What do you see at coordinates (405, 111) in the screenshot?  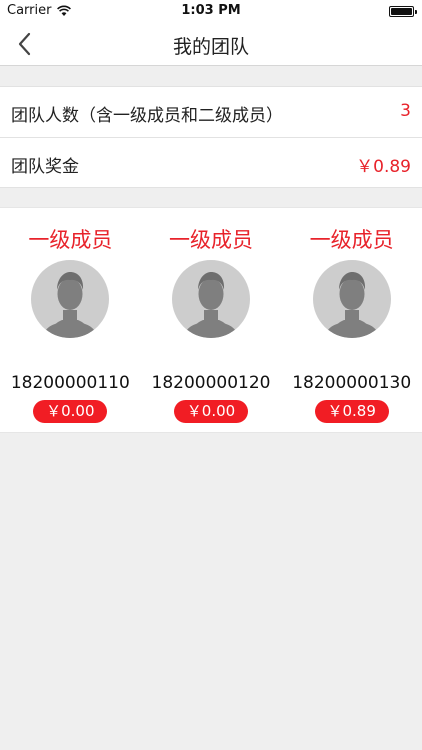 I see `team-size-value: 3` at bounding box center [405, 111].